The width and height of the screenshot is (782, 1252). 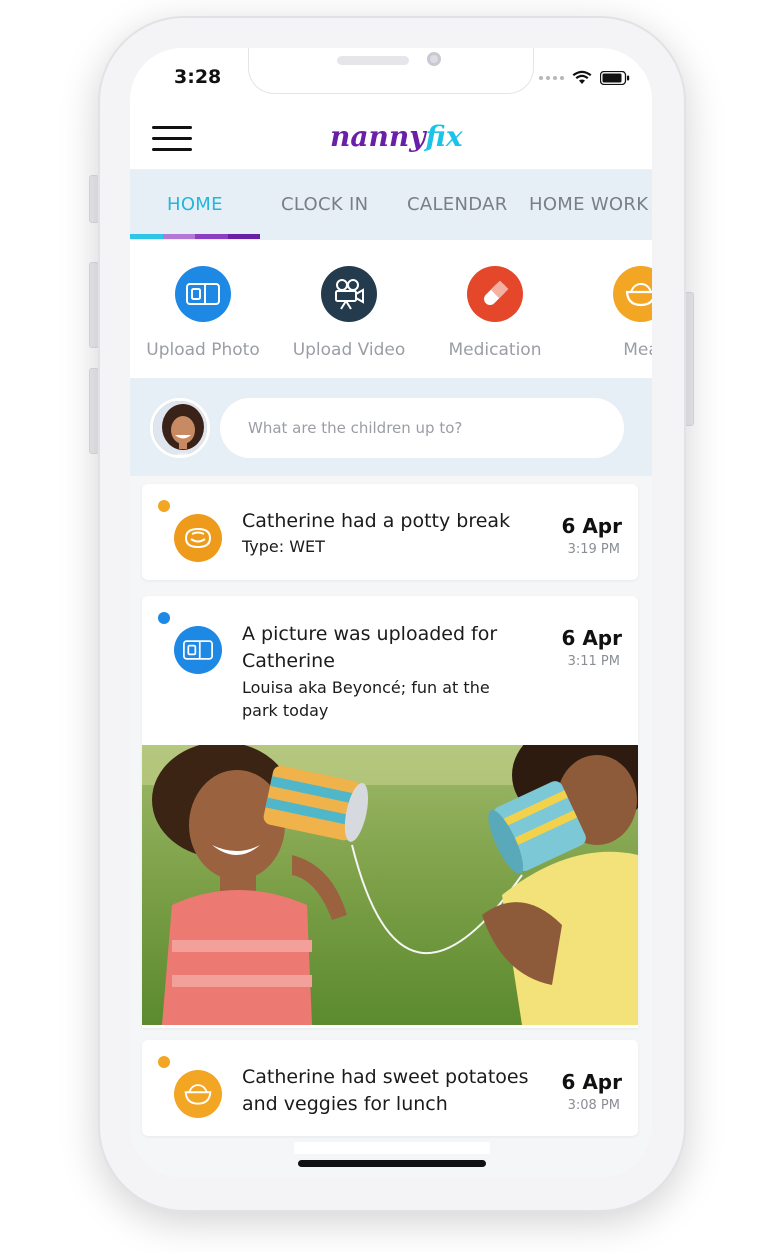 What do you see at coordinates (434, 59) in the screenshot?
I see `front-camera` at bounding box center [434, 59].